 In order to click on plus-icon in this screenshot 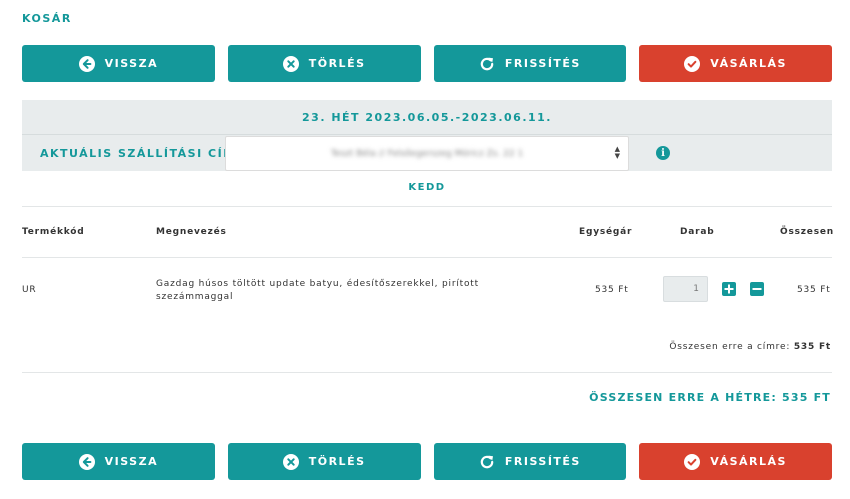, I will do `click(729, 289)`.